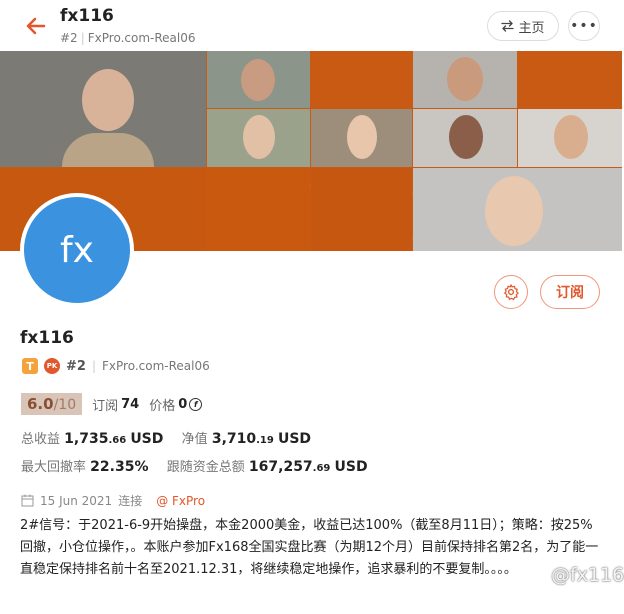  I want to click on drawdown-label: 最大回撤率, so click(54, 467).